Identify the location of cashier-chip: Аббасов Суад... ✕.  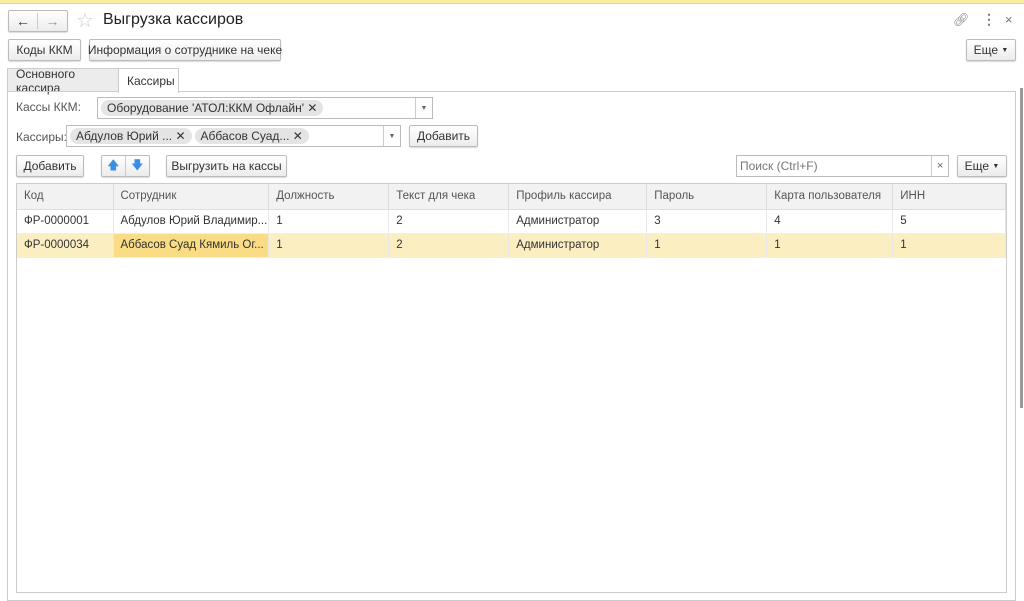
(251, 136).